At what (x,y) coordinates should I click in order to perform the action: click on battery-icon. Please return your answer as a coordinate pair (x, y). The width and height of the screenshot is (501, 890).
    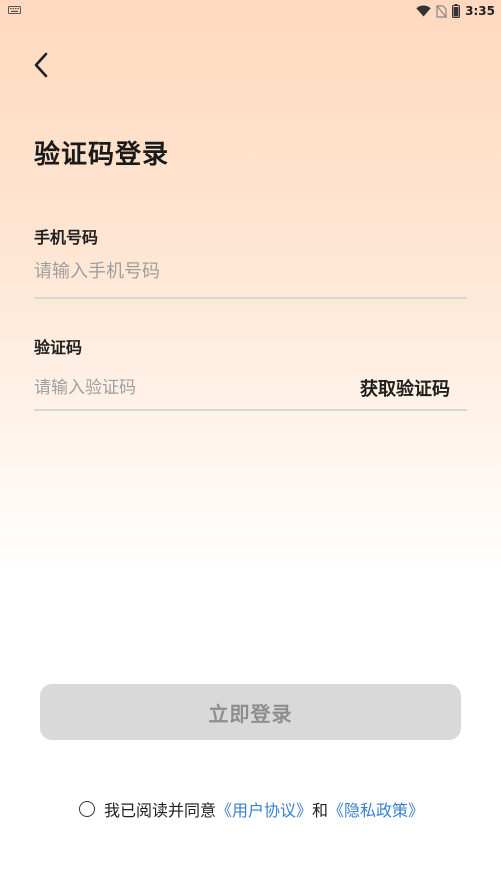
    Looking at the image, I should click on (456, 11).